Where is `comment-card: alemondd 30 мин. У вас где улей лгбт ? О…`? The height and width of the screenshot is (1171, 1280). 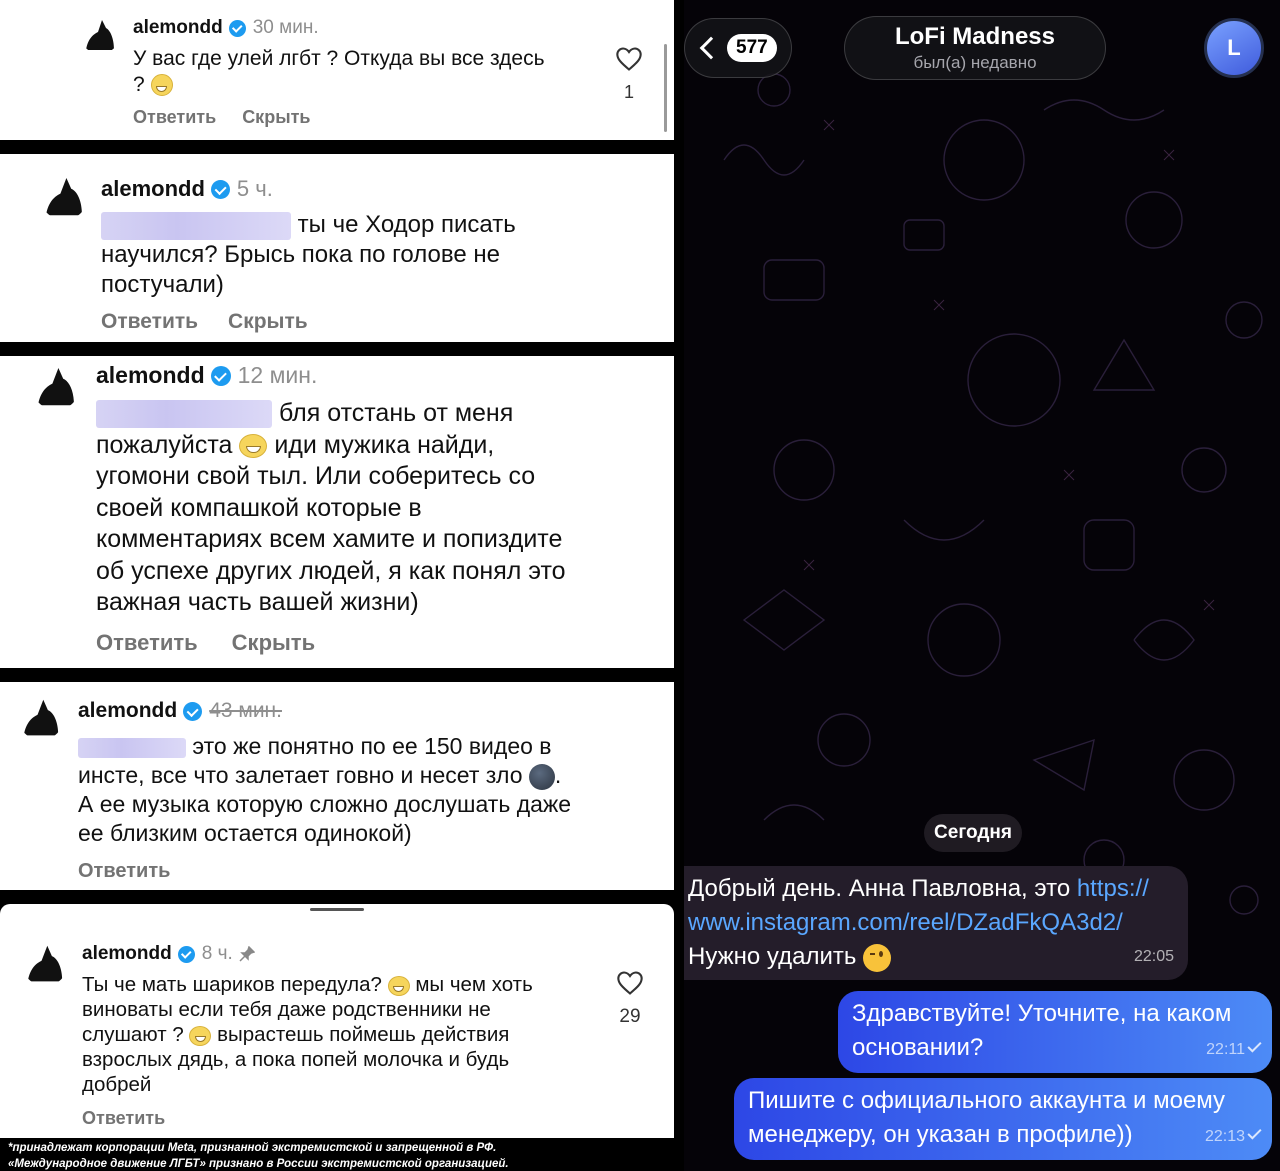
comment-card: alemondd 30 мин. У вас где улей лгбт ? О… is located at coordinates (337, 70).